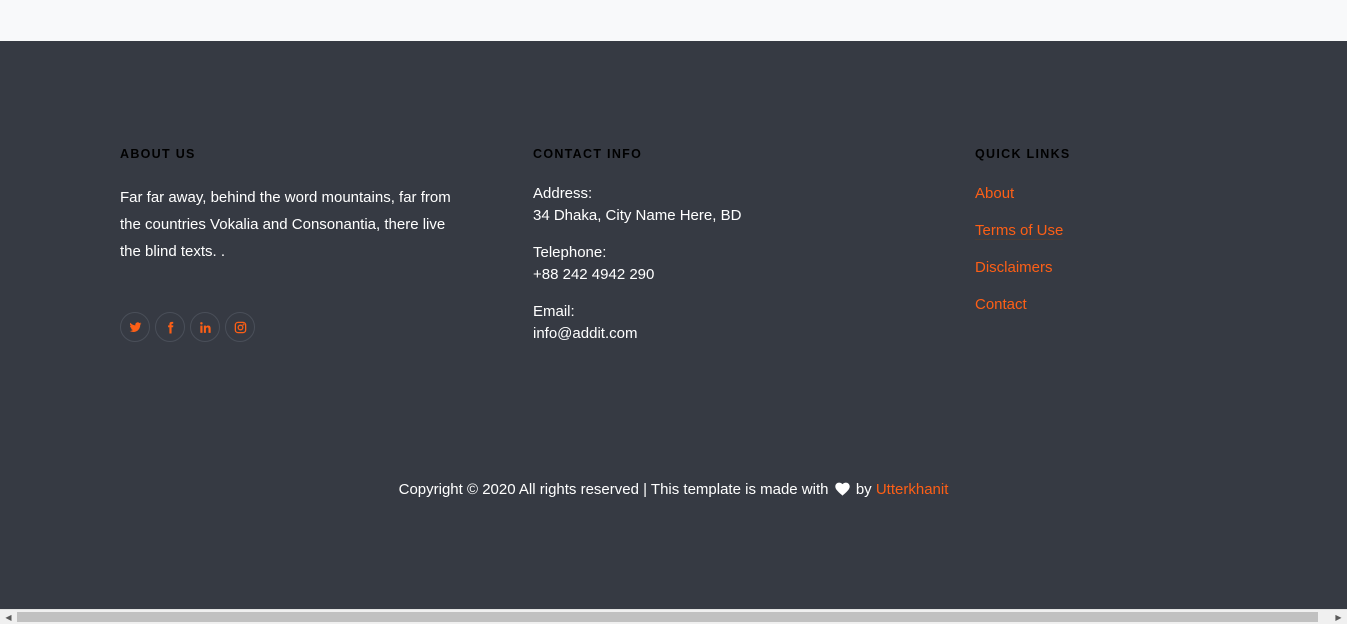 The image size is (1347, 624). I want to click on instagram-icon, so click(240, 327).